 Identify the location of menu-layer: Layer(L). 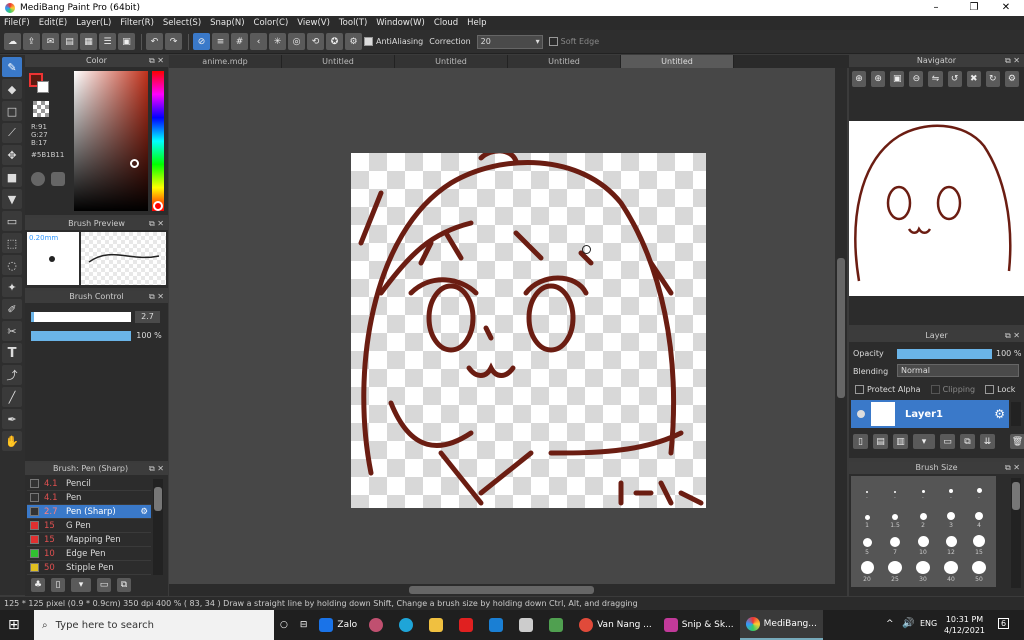
(93, 23).